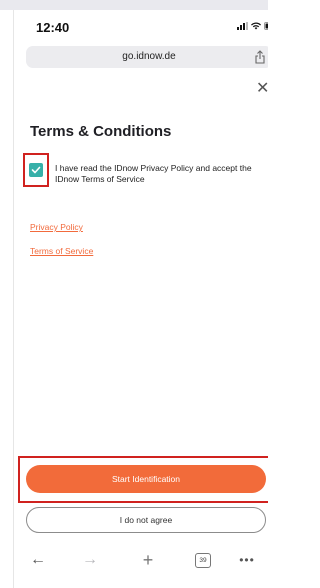 This screenshot has width=320, height=588. What do you see at coordinates (148, 560) in the screenshot?
I see `plus-icon: +` at bounding box center [148, 560].